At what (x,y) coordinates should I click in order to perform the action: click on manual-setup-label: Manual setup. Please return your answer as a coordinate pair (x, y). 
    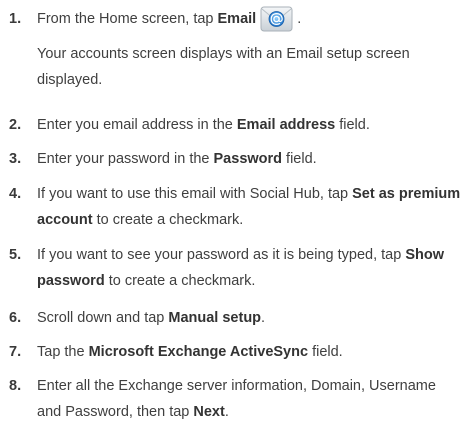
    Looking at the image, I should click on (215, 318).